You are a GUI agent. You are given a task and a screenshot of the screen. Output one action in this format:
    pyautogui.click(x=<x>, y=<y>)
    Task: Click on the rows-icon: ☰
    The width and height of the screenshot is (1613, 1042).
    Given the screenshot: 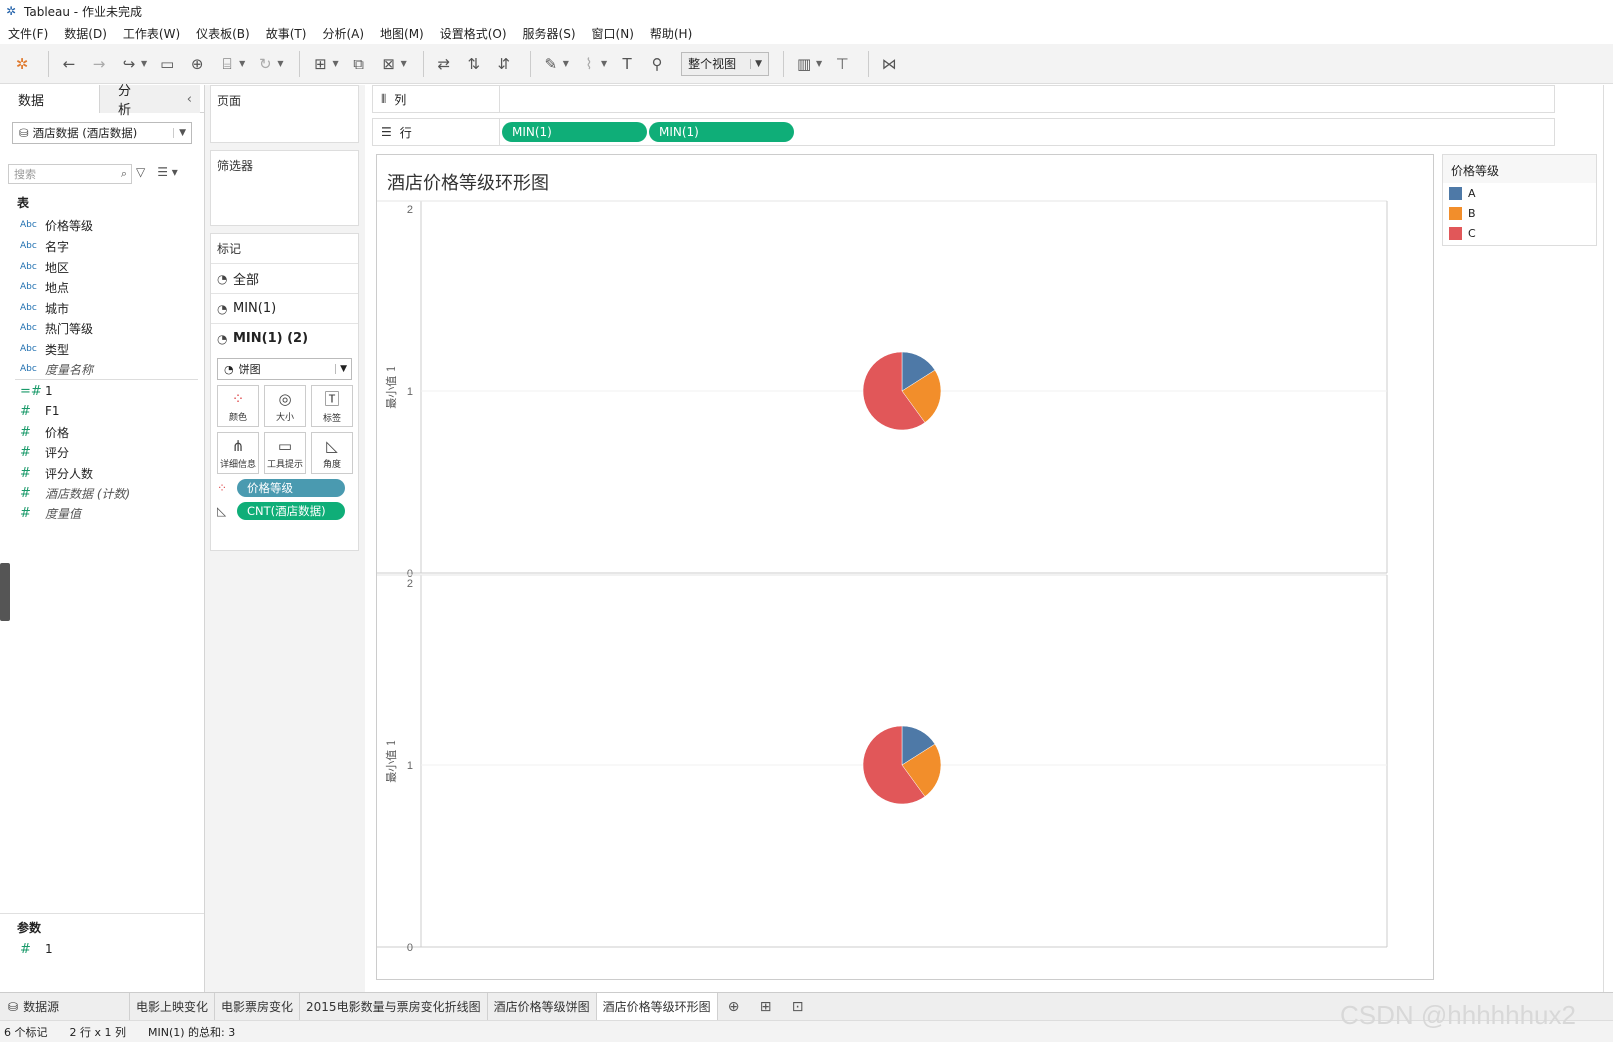 What is the action you would take?
    pyautogui.click(x=386, y=132)
    